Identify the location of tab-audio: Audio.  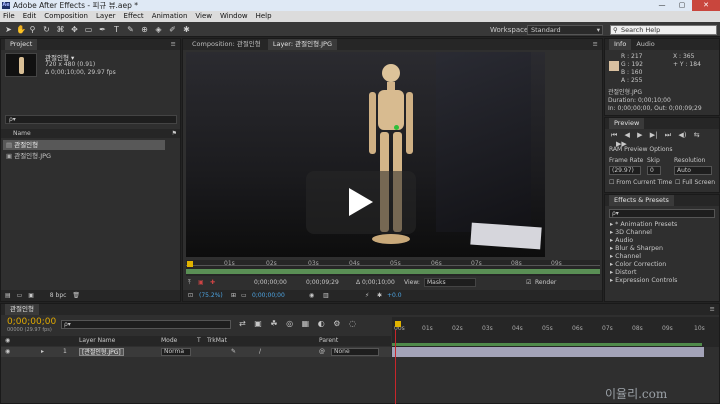
(645, 44).